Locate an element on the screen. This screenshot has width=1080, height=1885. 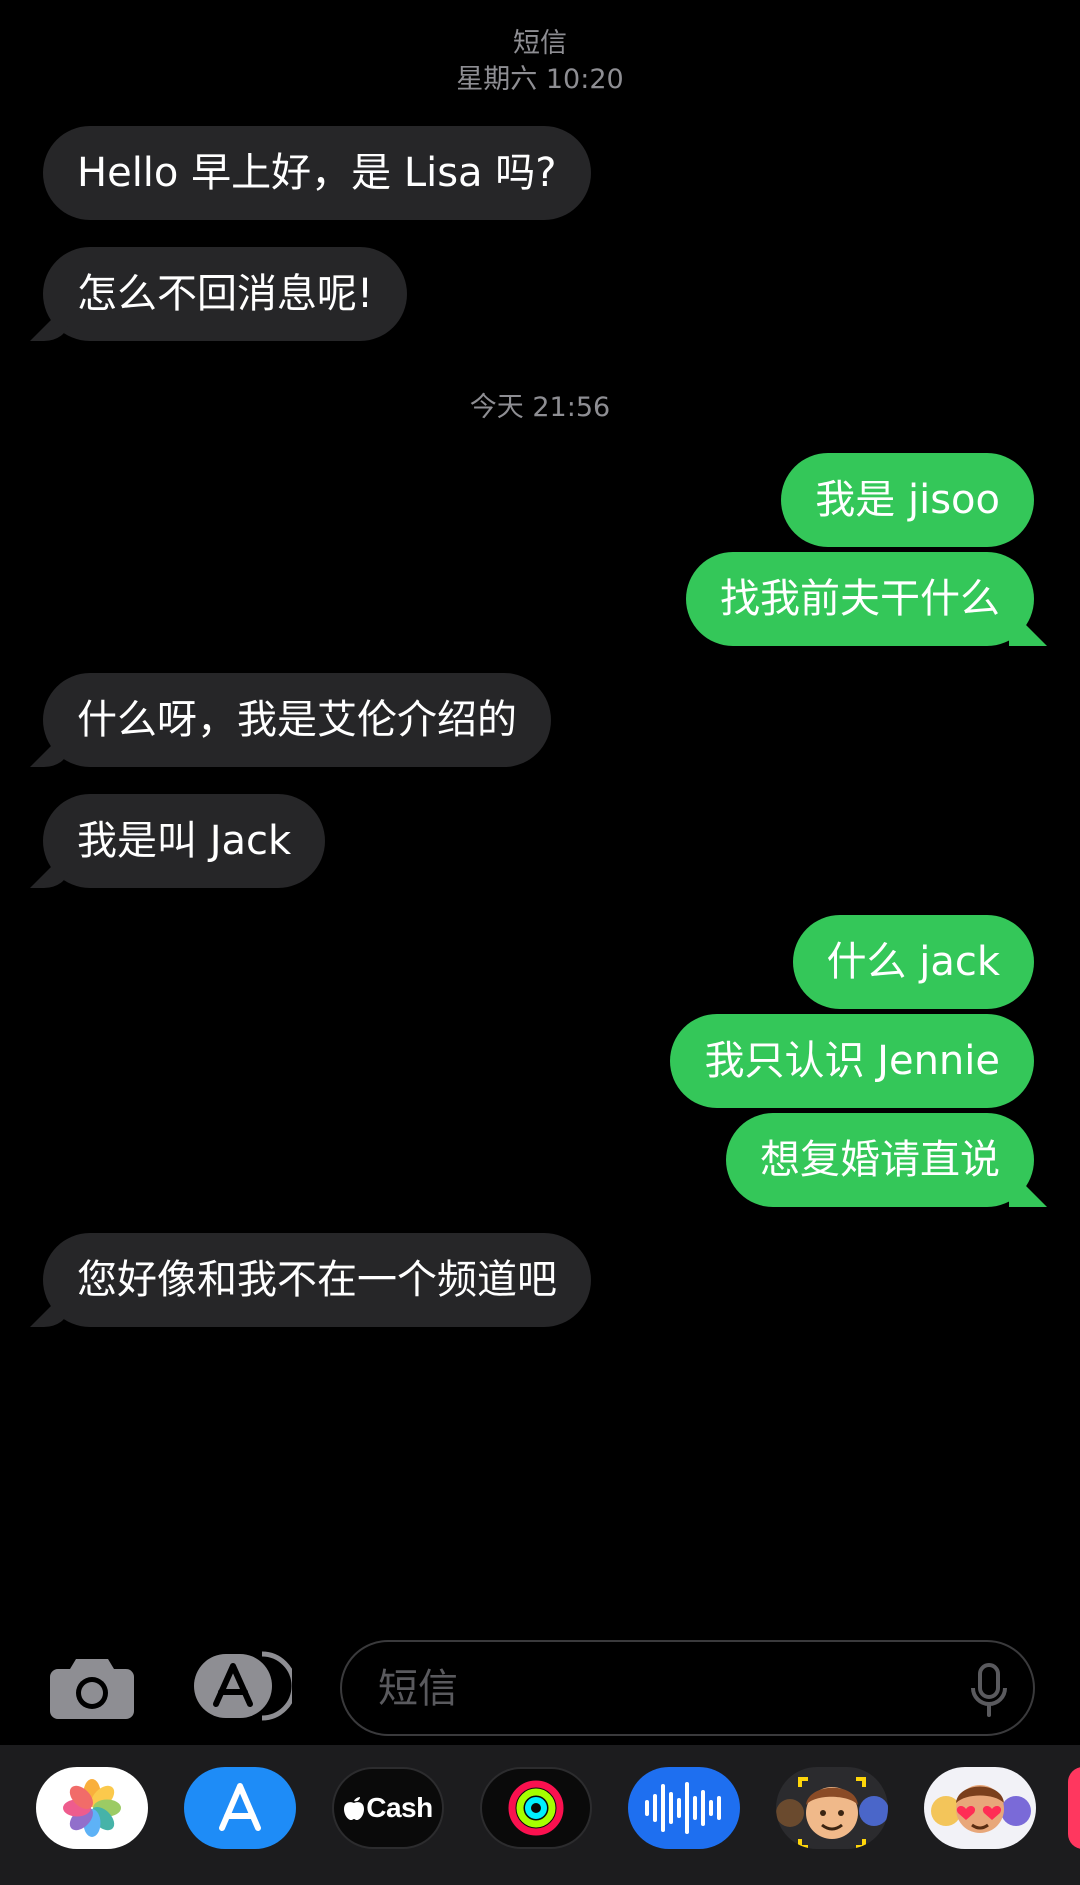
message-bubble-outgoing: 想复婚请直说 is located at coordinates (880, 1160).